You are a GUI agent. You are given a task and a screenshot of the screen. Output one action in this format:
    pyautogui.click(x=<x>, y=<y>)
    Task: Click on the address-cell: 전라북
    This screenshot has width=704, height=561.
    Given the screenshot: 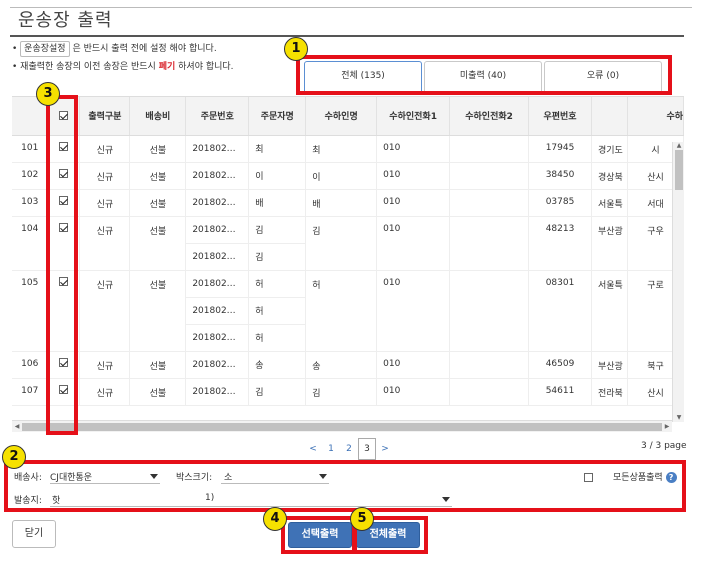 What is the action you would take?
    pyautogui.click(x=609, y=392)
    